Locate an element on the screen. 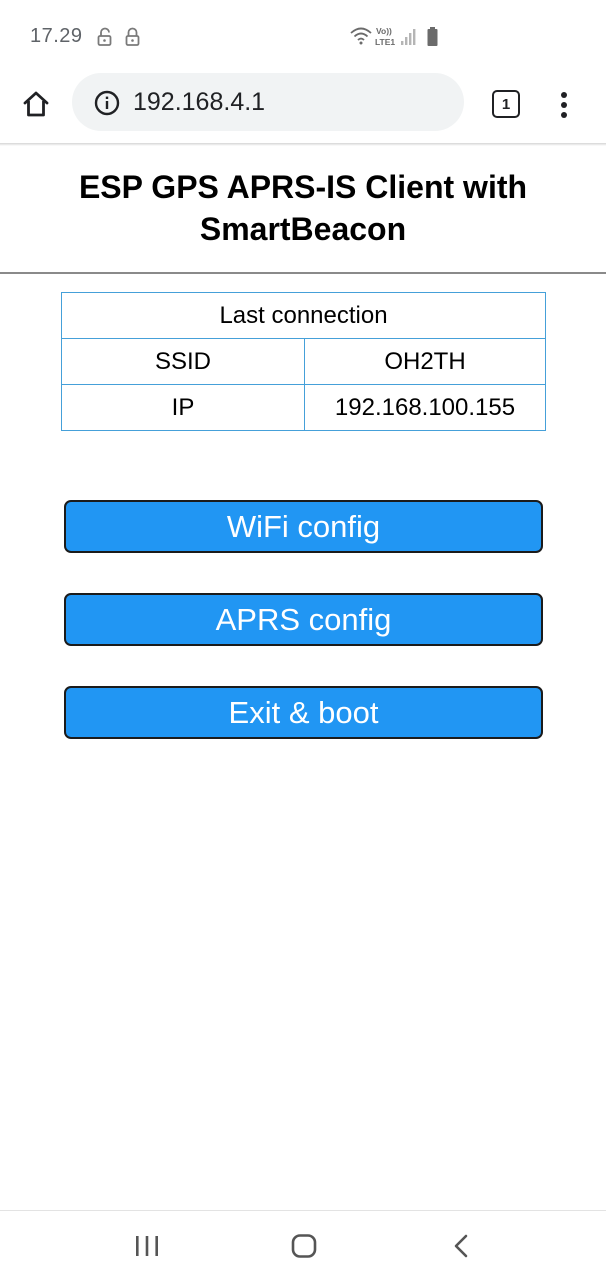 The image size is (606, 1281). info-icon is located at coordinates (107, 103).